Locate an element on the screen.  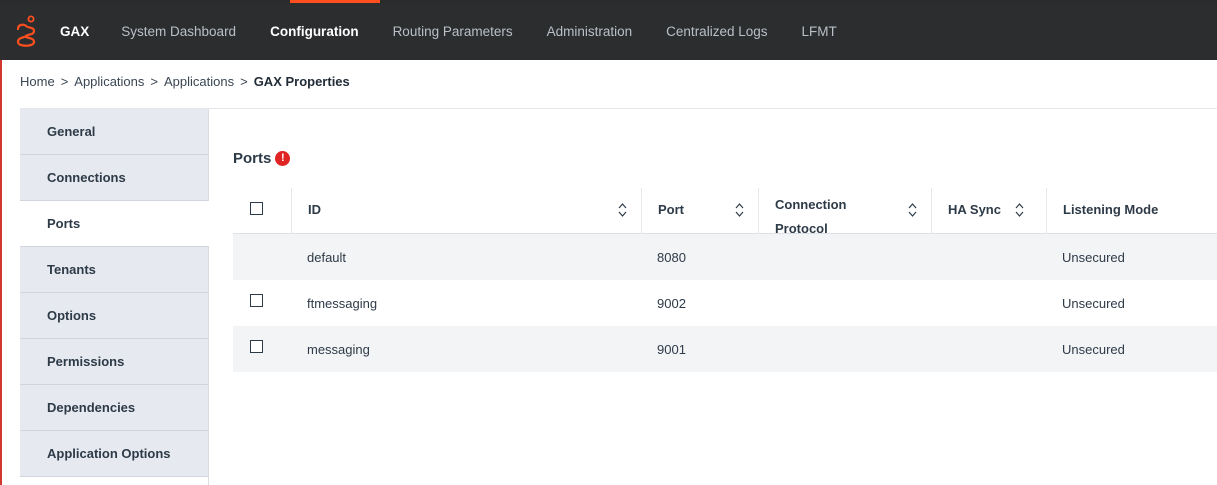
sidebar-item-connections: Connections is located at coordinates (114, 178).